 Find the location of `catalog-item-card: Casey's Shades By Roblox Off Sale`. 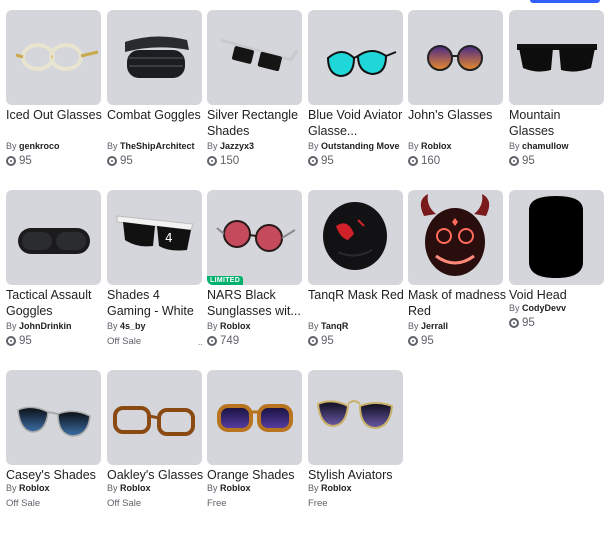

catalog-item-card: Casey's Shades By Roblox Off Sale is located at coordinates (54, 455).